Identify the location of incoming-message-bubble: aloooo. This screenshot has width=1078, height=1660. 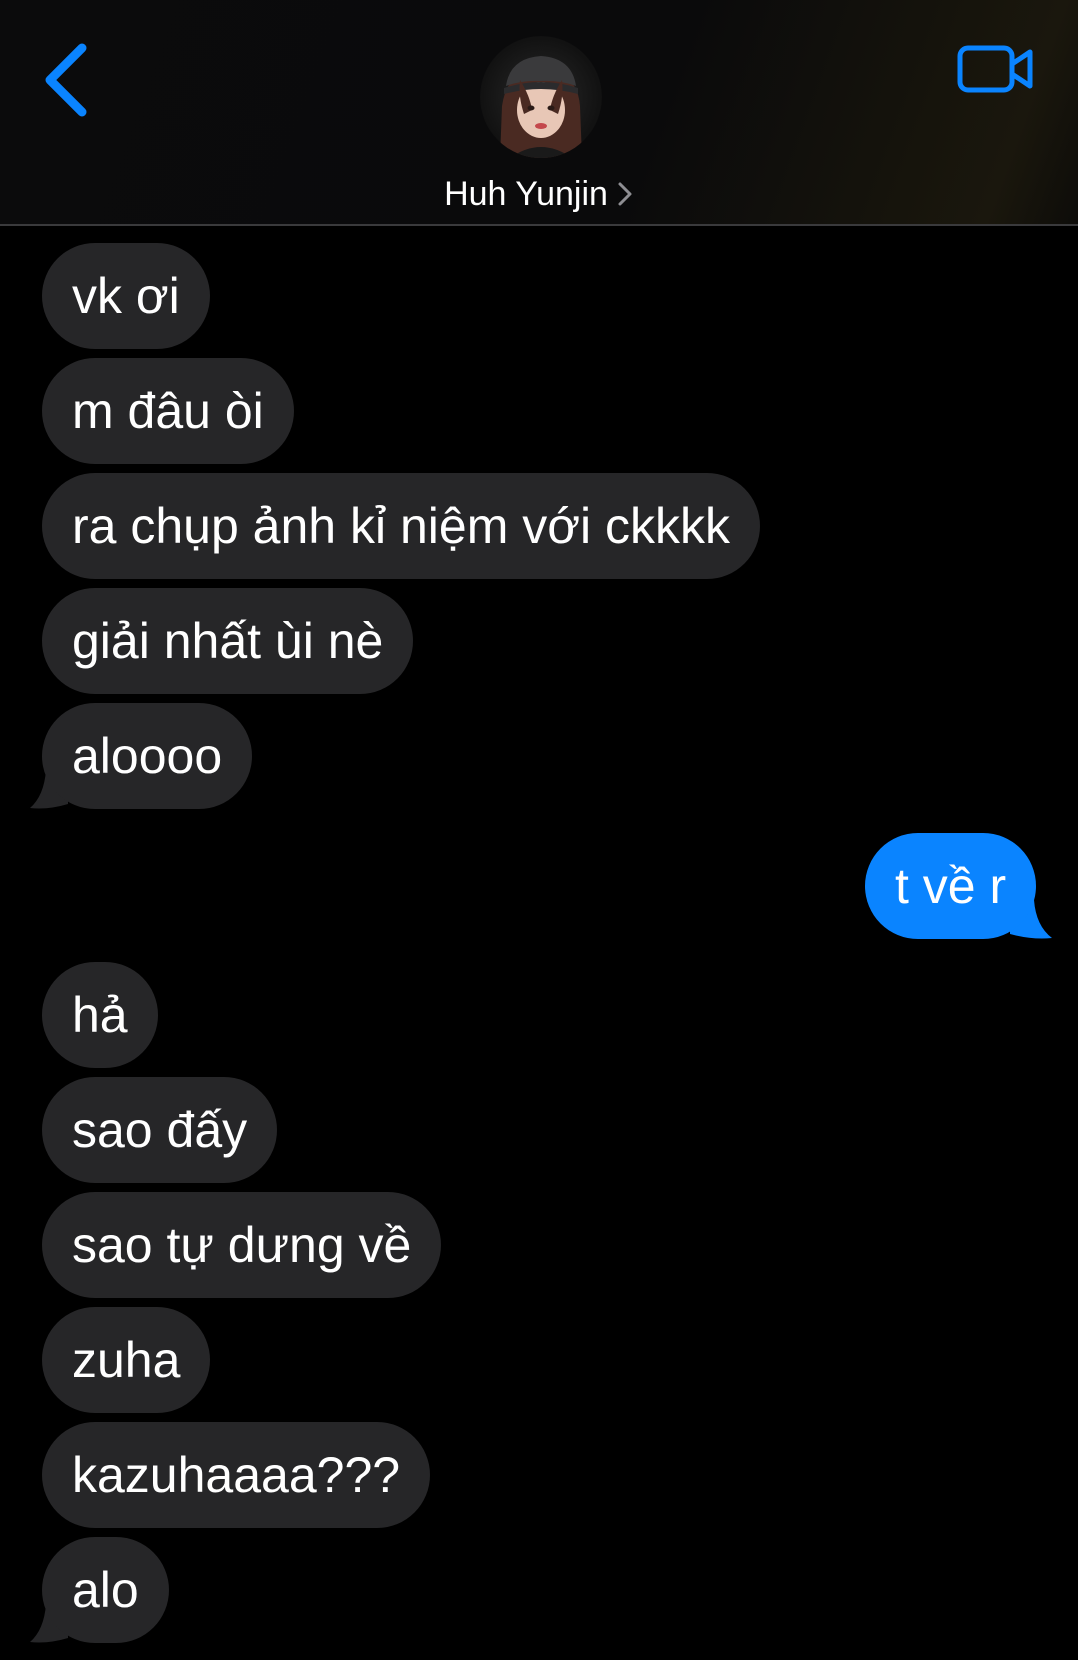
(147, 756).